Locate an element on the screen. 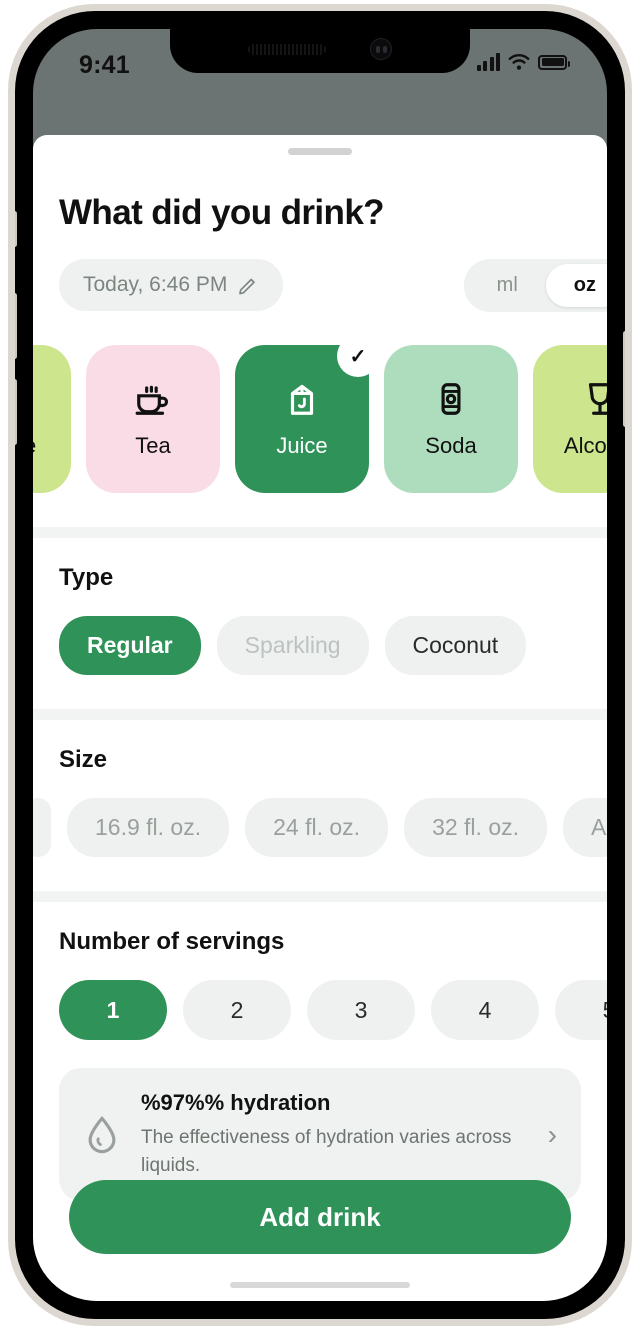 The height and width of the screenshot is (1330, 640). drink-tile-label: Tea is located at coordinates (153, 445).